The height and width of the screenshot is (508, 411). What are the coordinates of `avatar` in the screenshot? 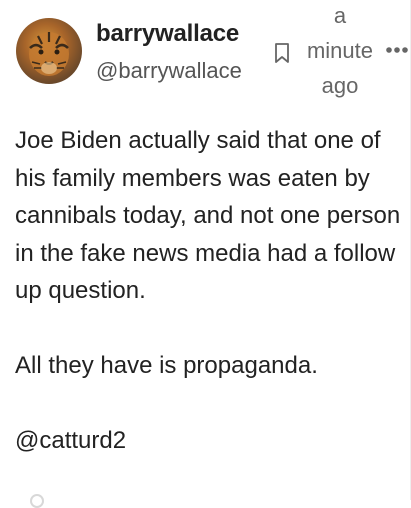 It's located at (49, 51).